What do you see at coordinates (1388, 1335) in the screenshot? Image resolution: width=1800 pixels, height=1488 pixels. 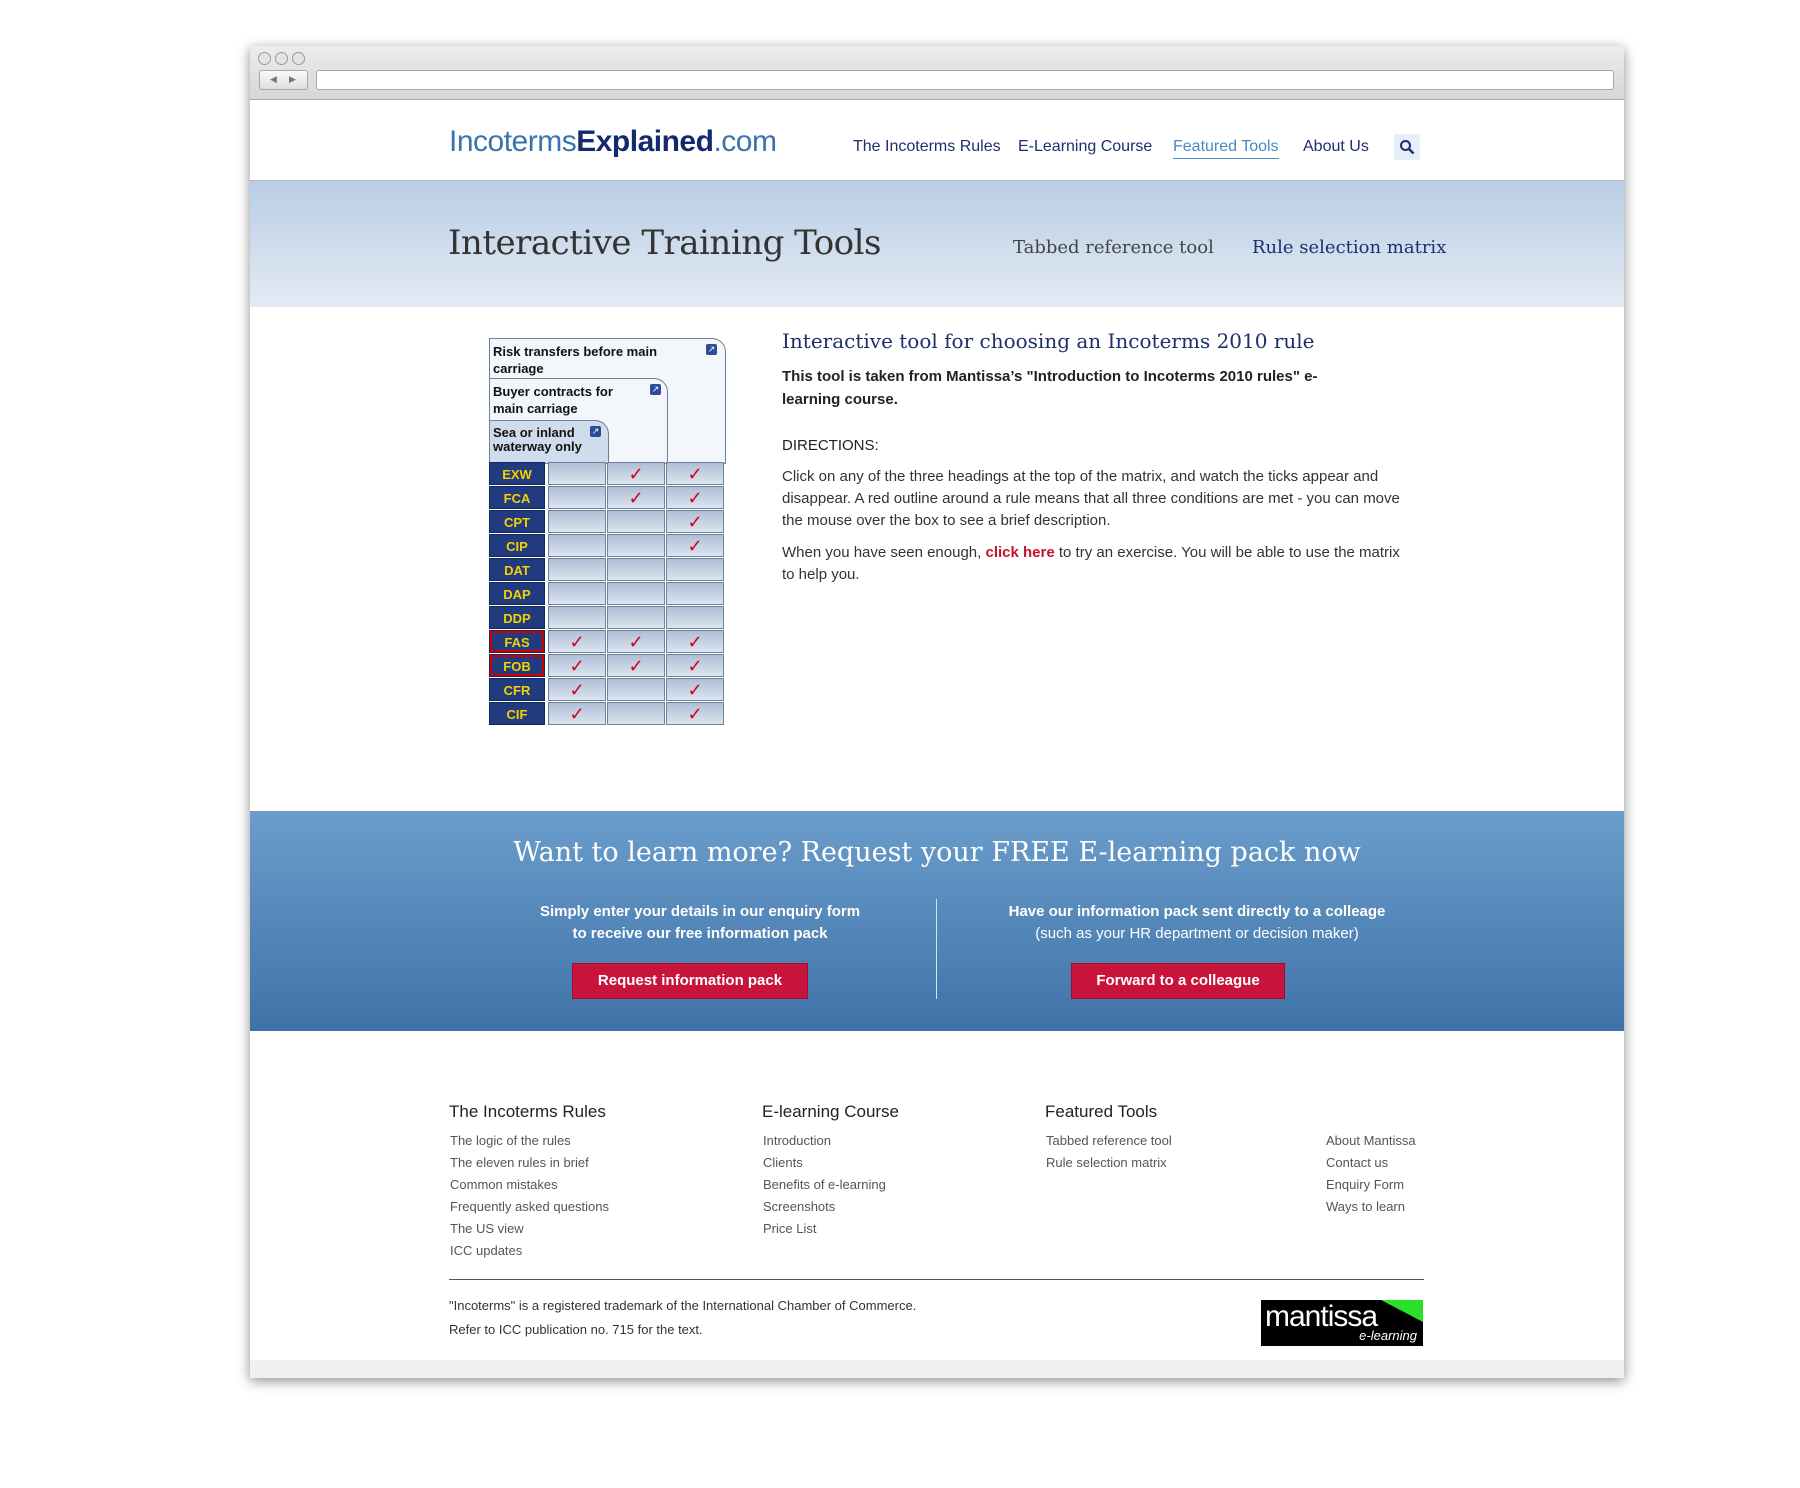 I see `logo-subtitle: e-learning` at bounding box center [1388, 1335].